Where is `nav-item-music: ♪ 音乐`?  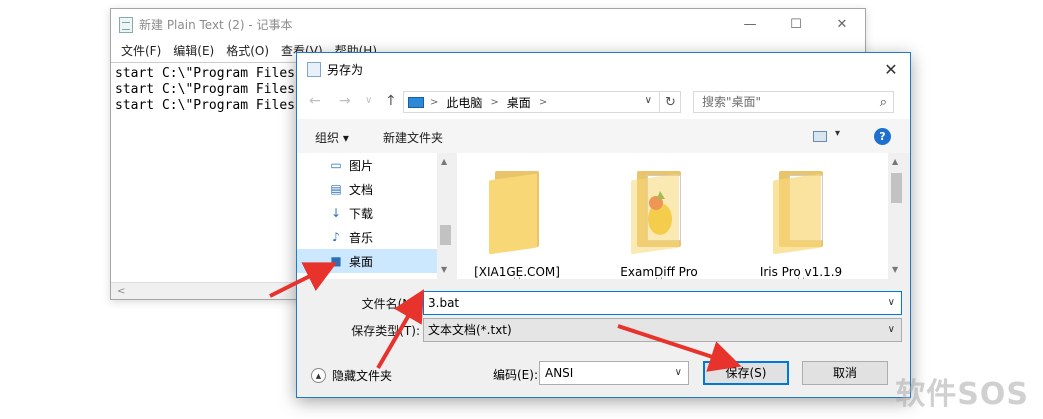 nav-item-music: ♪ 音乐 is located at coordinates (351, 237).